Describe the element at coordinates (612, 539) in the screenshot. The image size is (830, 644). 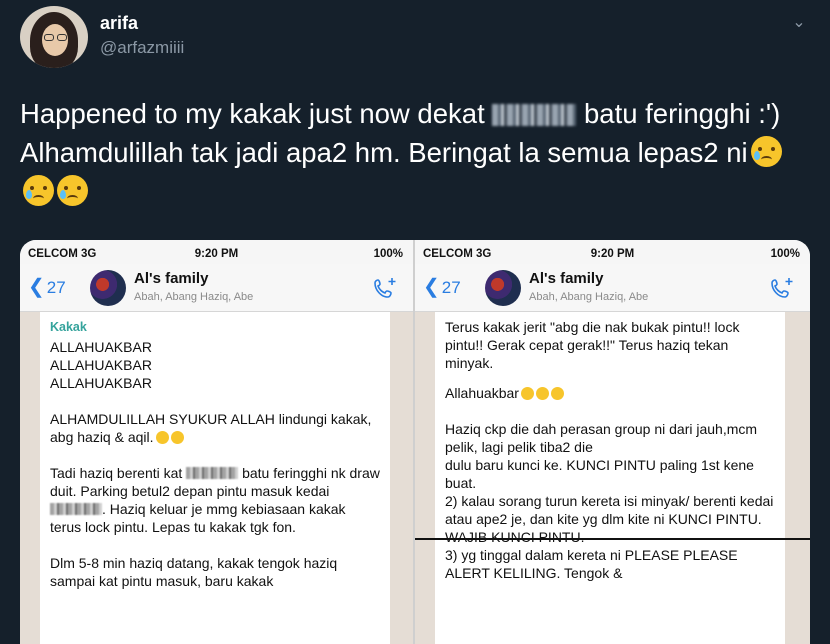
I see `crop-divider` at that location.